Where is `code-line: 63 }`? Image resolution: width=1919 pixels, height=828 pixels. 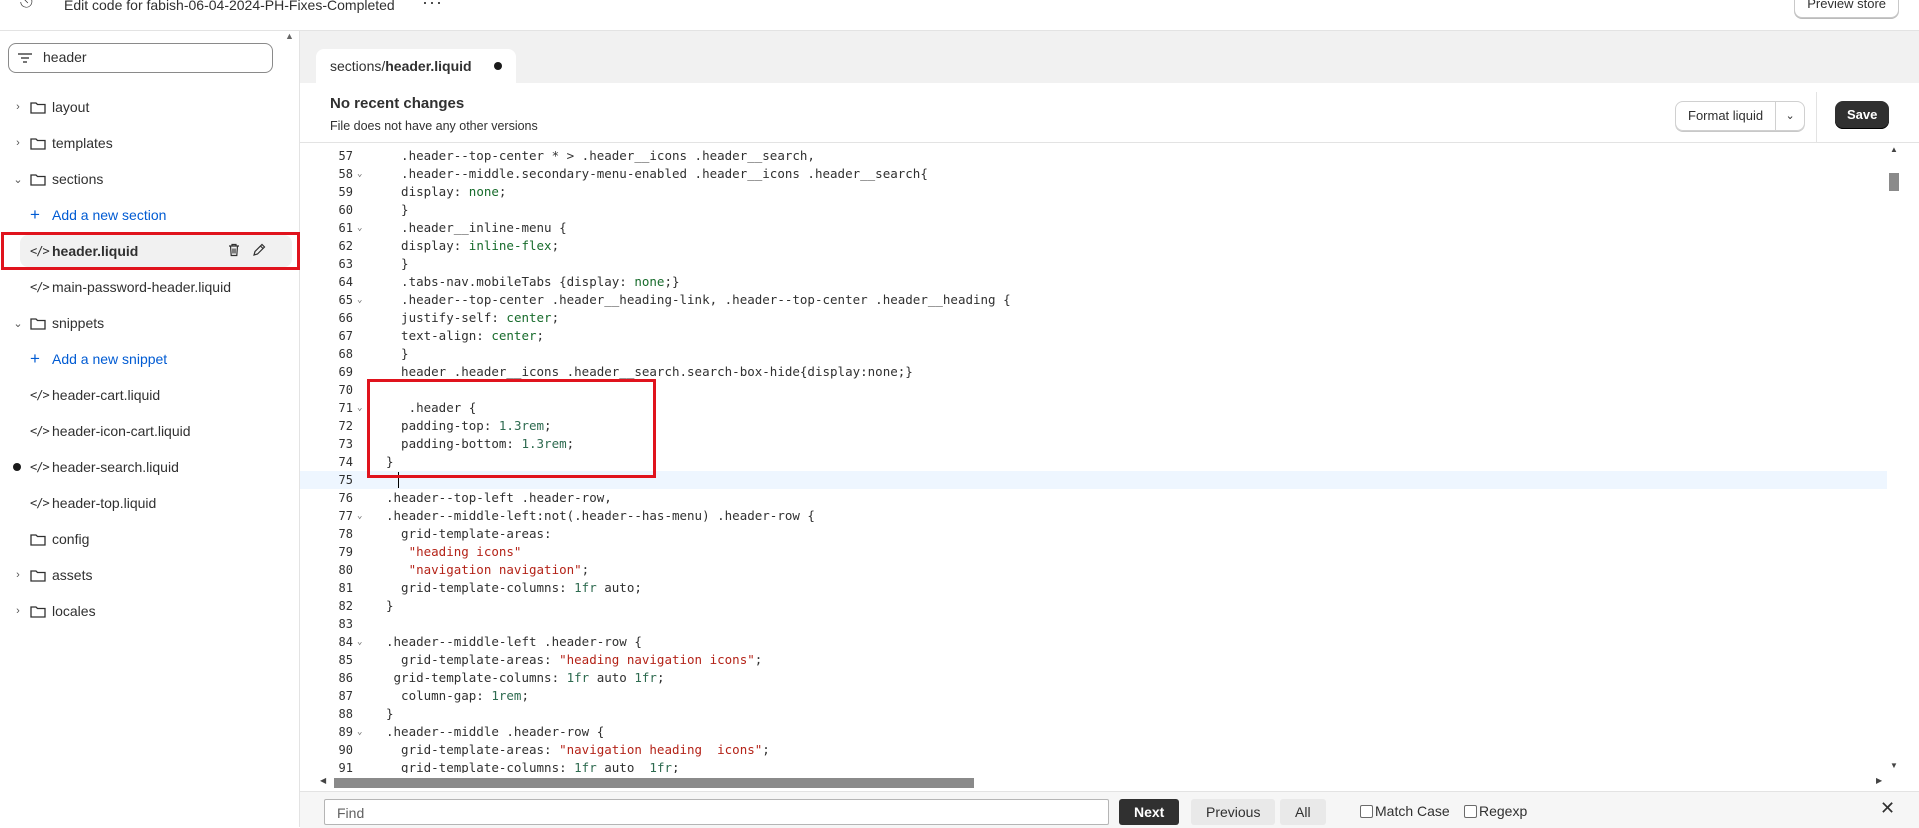
code-line: 63 } is located at coordinates (1093, 264).